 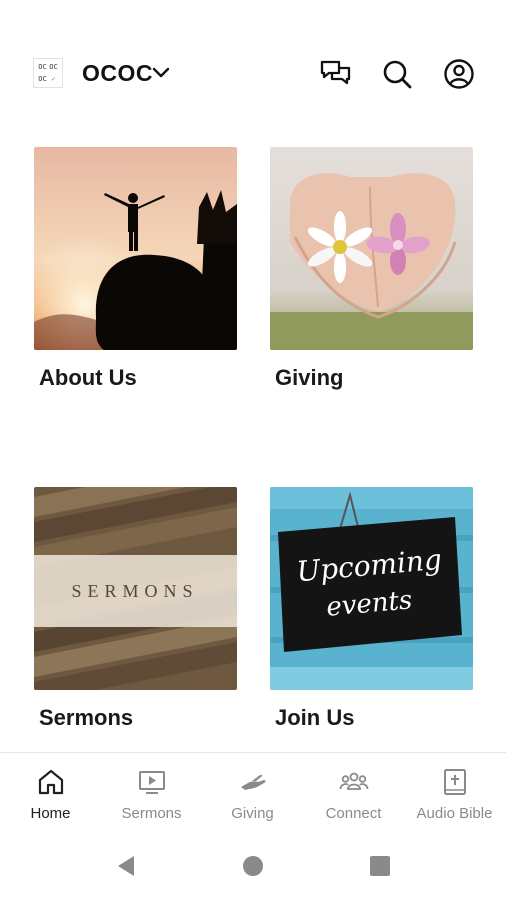 What do you see at coordinates (371, 588) in the screenshot?
I see `join-us-image: Upcoming events` at bounding box center [371, 588].